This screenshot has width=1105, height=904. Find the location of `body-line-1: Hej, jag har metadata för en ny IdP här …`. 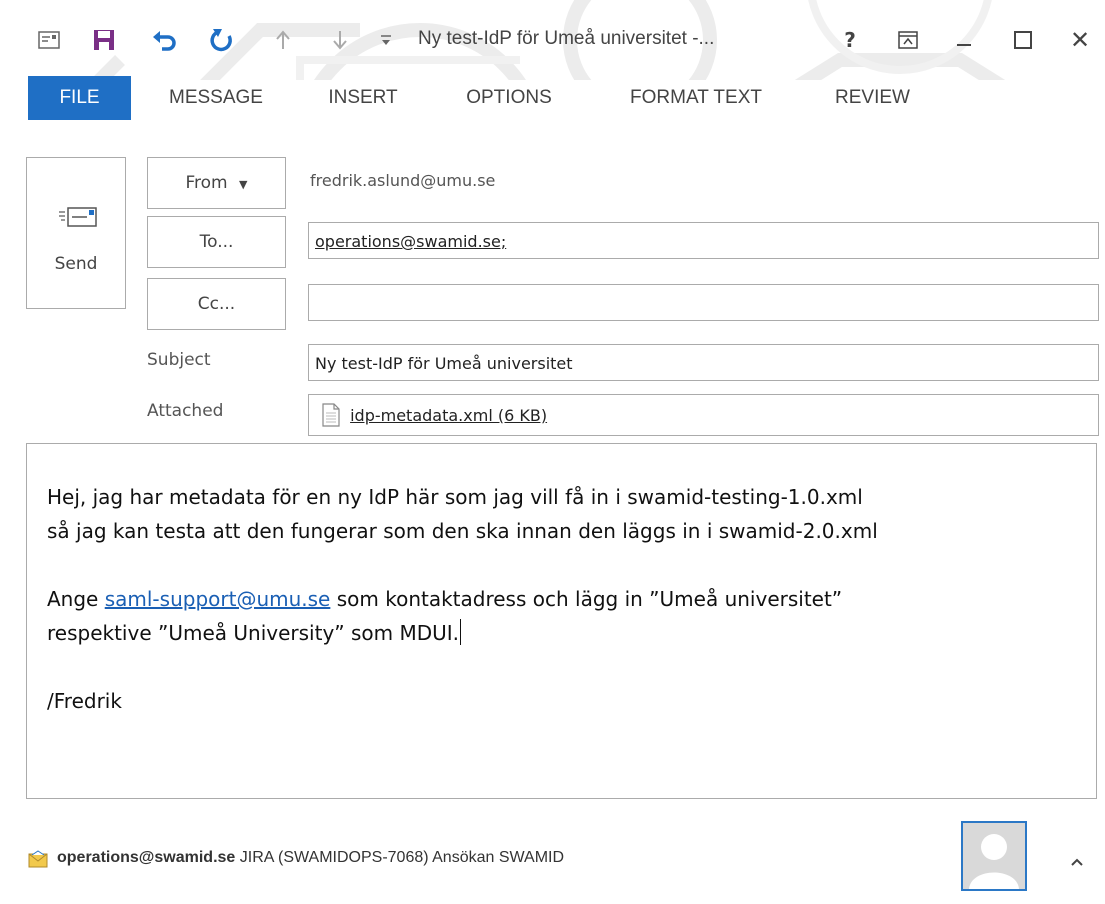

body-line-1: Hej, jag har metadata för en ny IdP här … is located at coordinates (455, 497).